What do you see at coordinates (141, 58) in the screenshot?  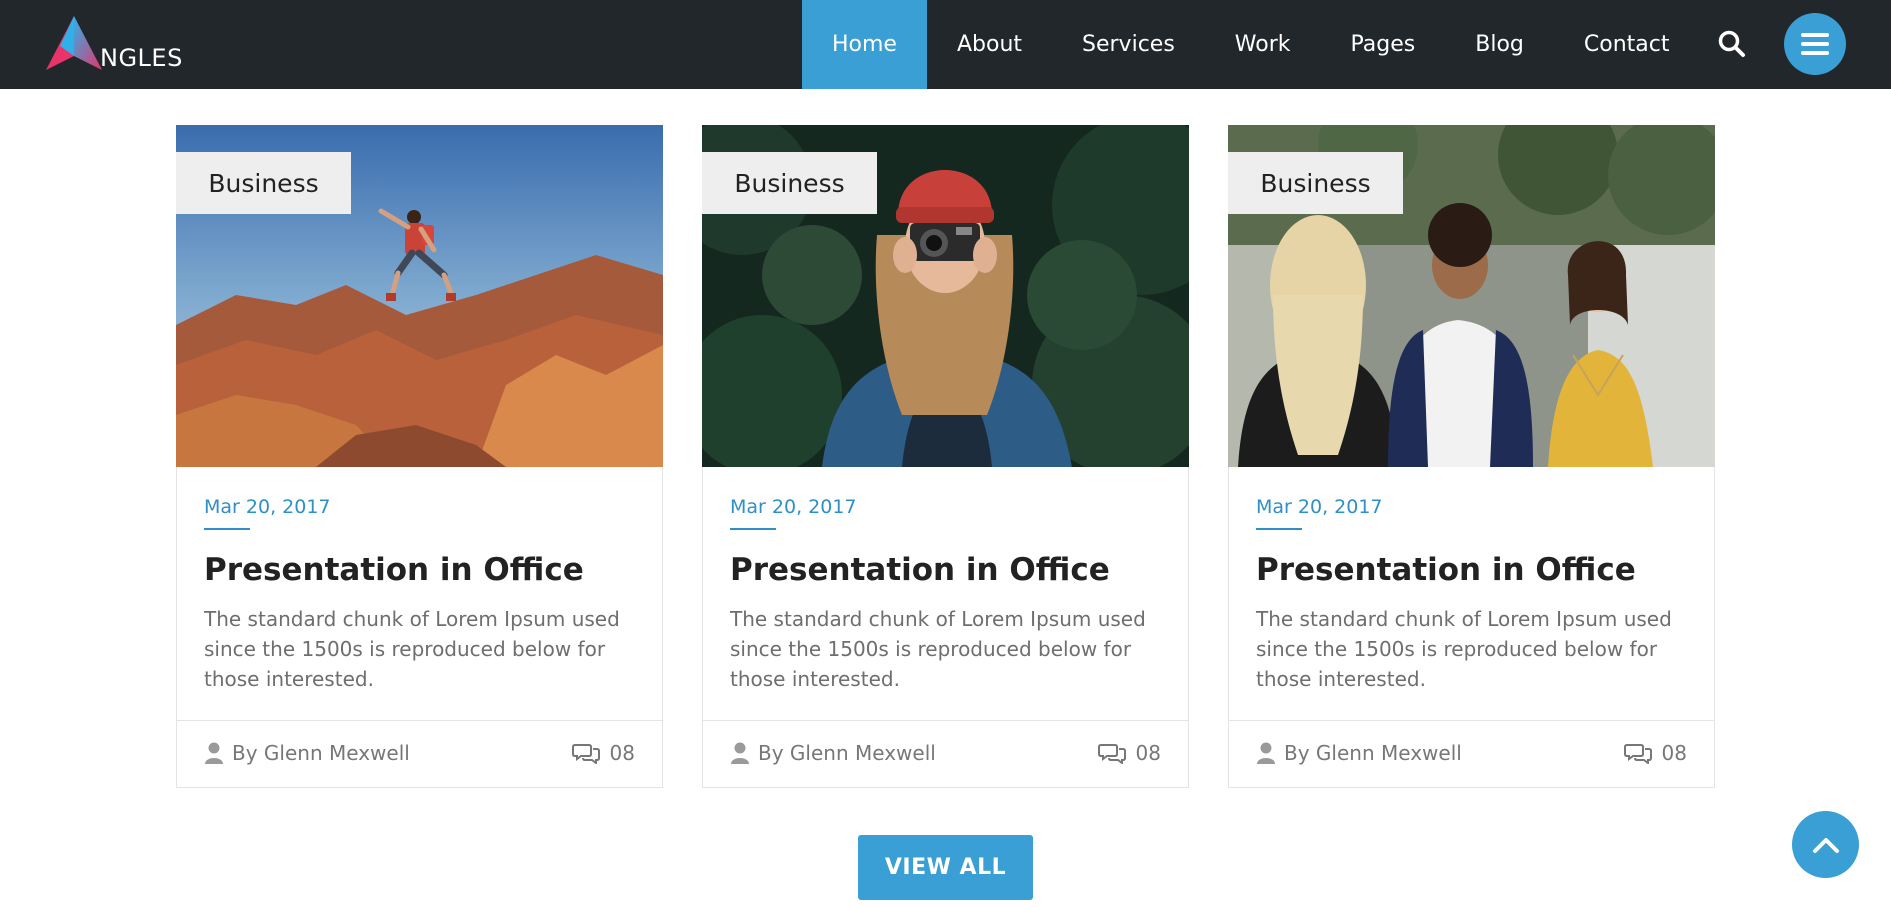 I see `logo-text: NGLES` at bounding box center [141, 58].